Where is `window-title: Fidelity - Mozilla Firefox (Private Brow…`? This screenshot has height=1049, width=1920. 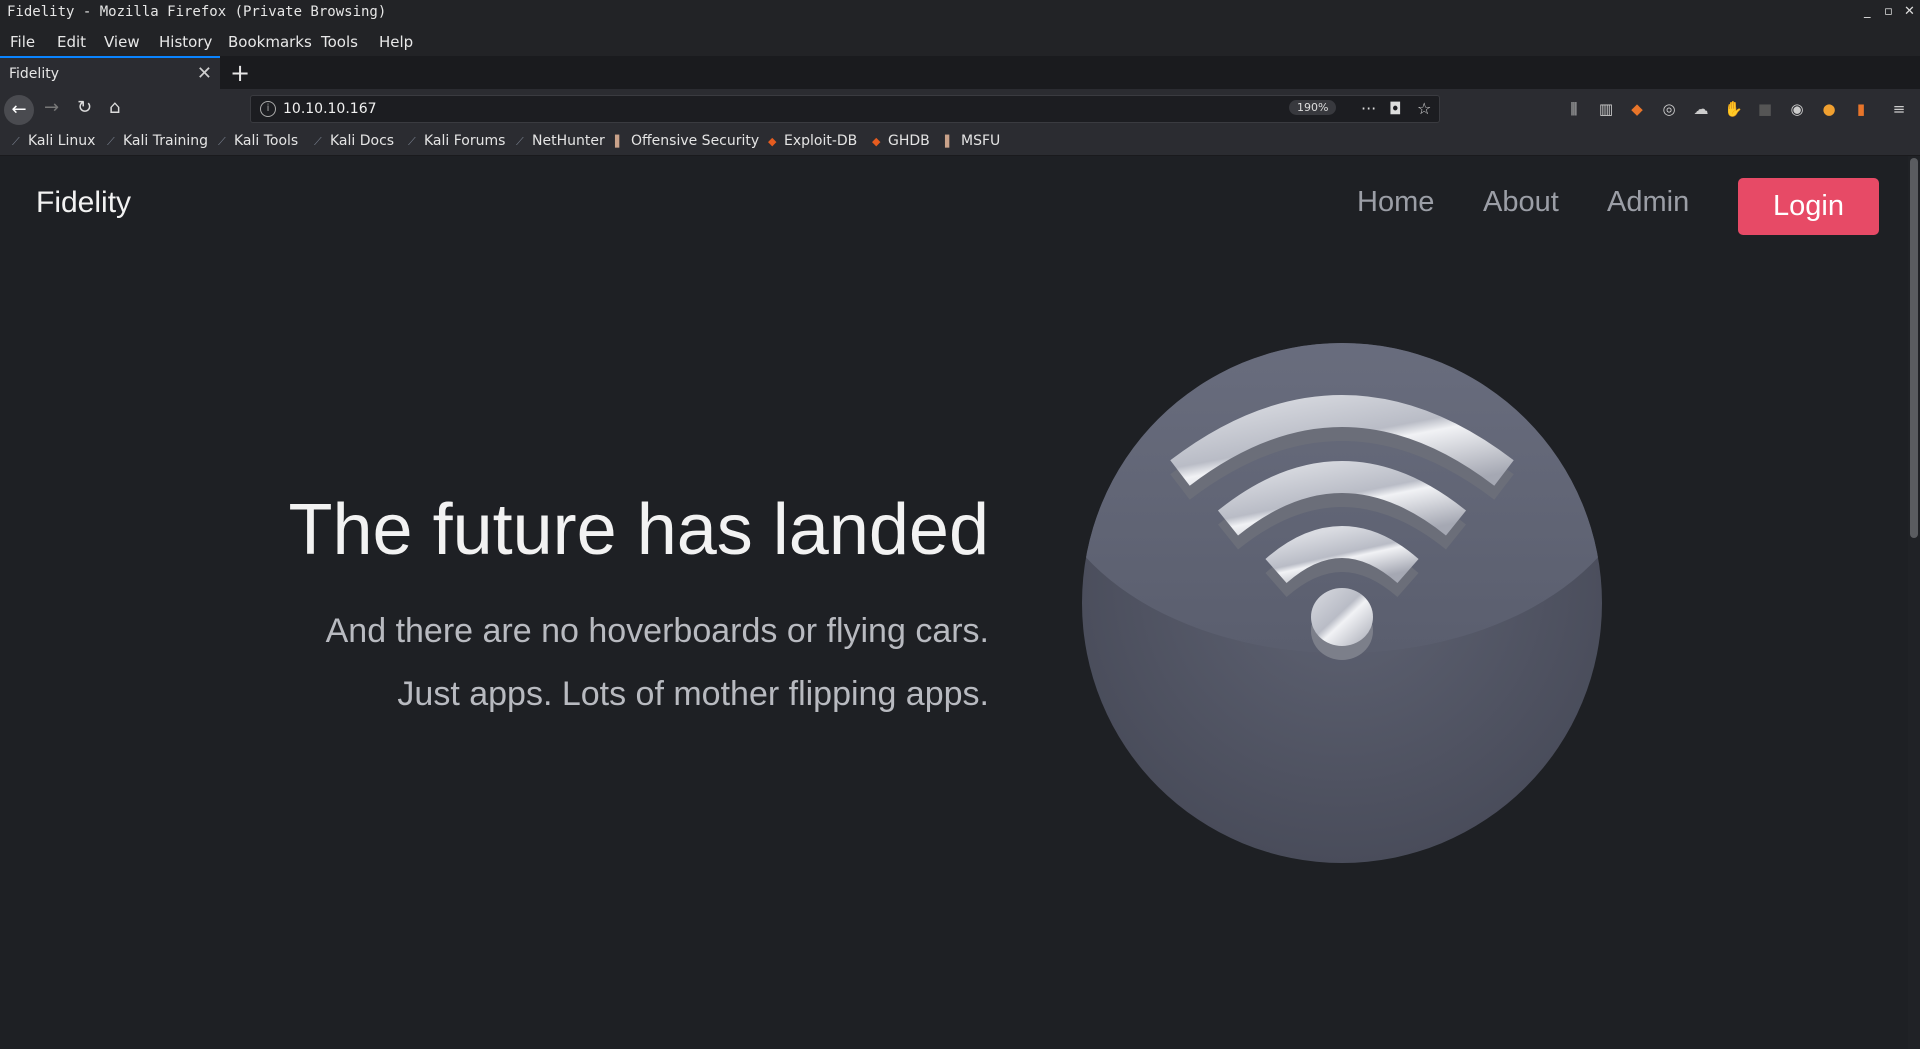 window-title: Fidelity - Mozilla Firefox (Private Brow… is located at coordinates (197, 12).